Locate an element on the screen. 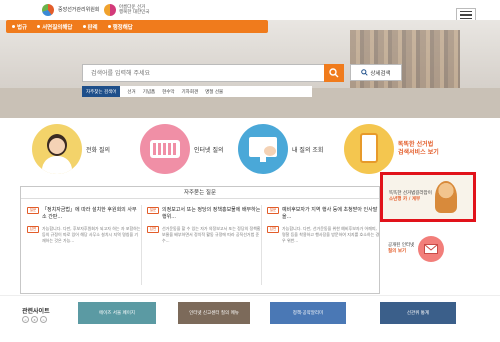 This screenshot has height=342, width=500. campaign-logo: 아름다운 선거 행복한 대한민국 is located at coordinates (126, 10).